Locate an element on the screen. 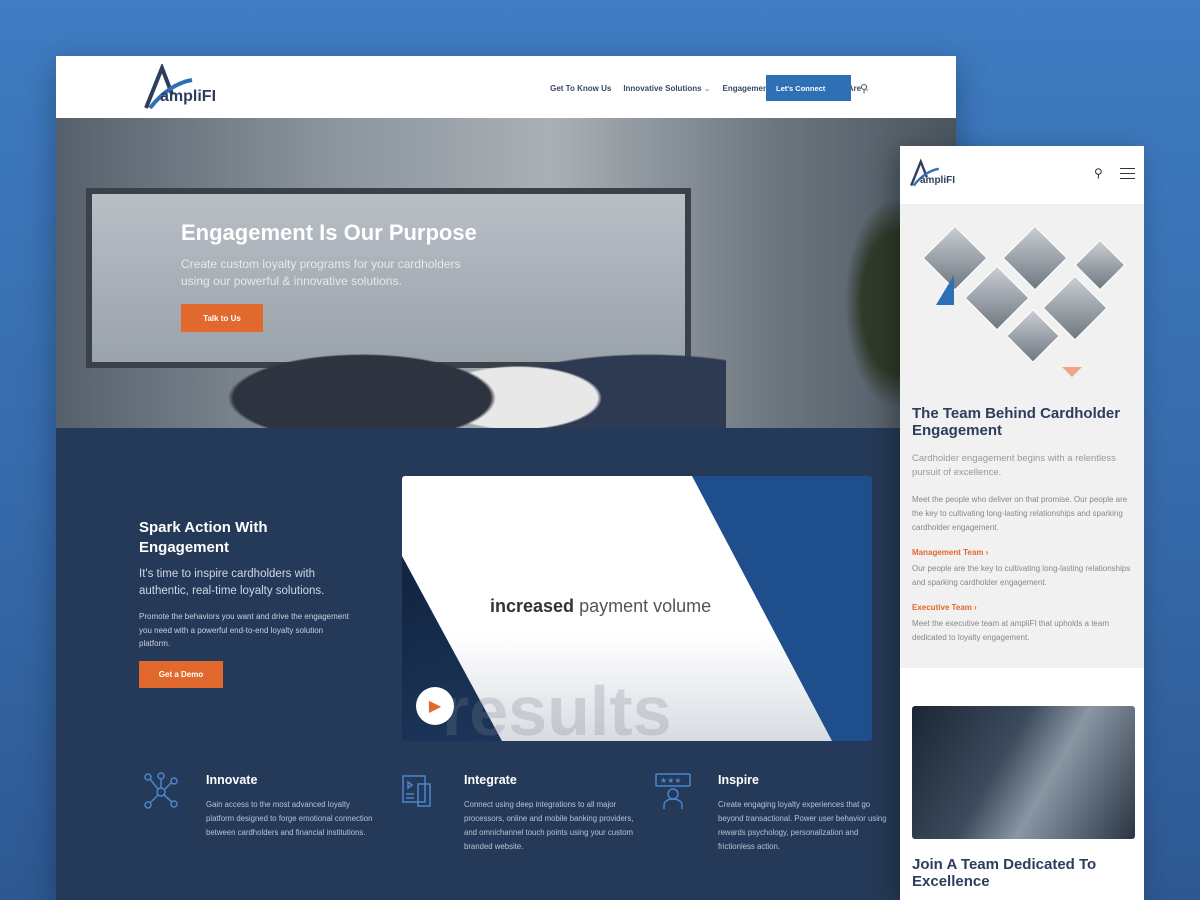 The width and height of the screenshot is (1200, 900). lets-connect-button: Let's Connect is located at coordinates (808, 88).